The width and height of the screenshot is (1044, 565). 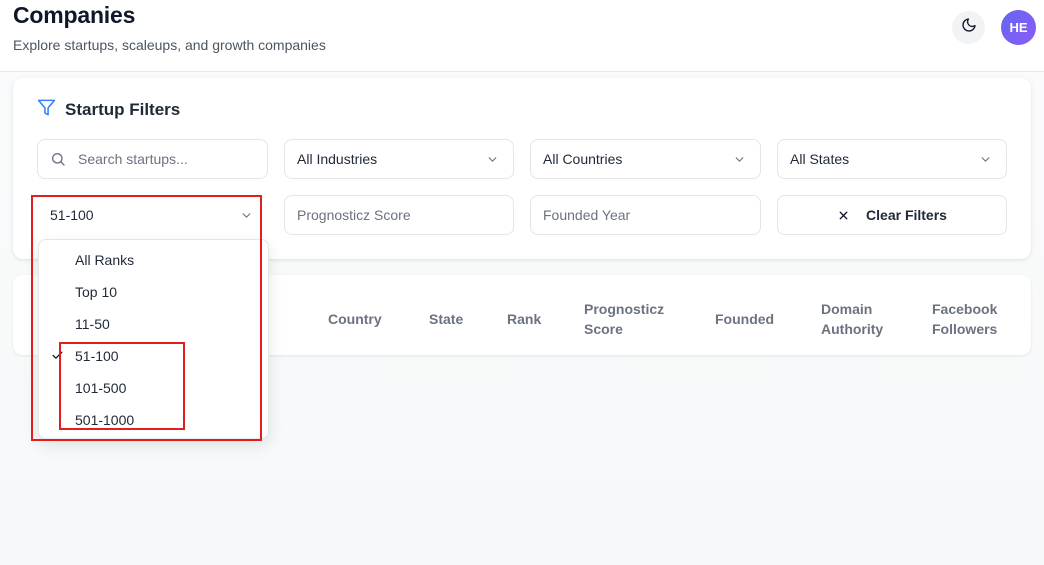 What do you see at coordinates (105, 420) in the screenshot?
I see `option-label: 501-1000` at bounding box center [105, 420].